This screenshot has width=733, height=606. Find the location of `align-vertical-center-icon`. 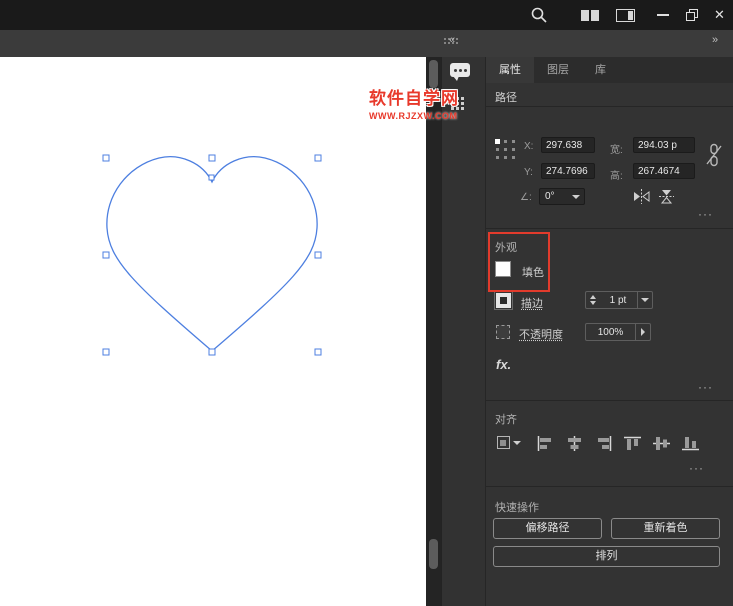

align-vertical-center-icon is located at coordinates (661, 446).